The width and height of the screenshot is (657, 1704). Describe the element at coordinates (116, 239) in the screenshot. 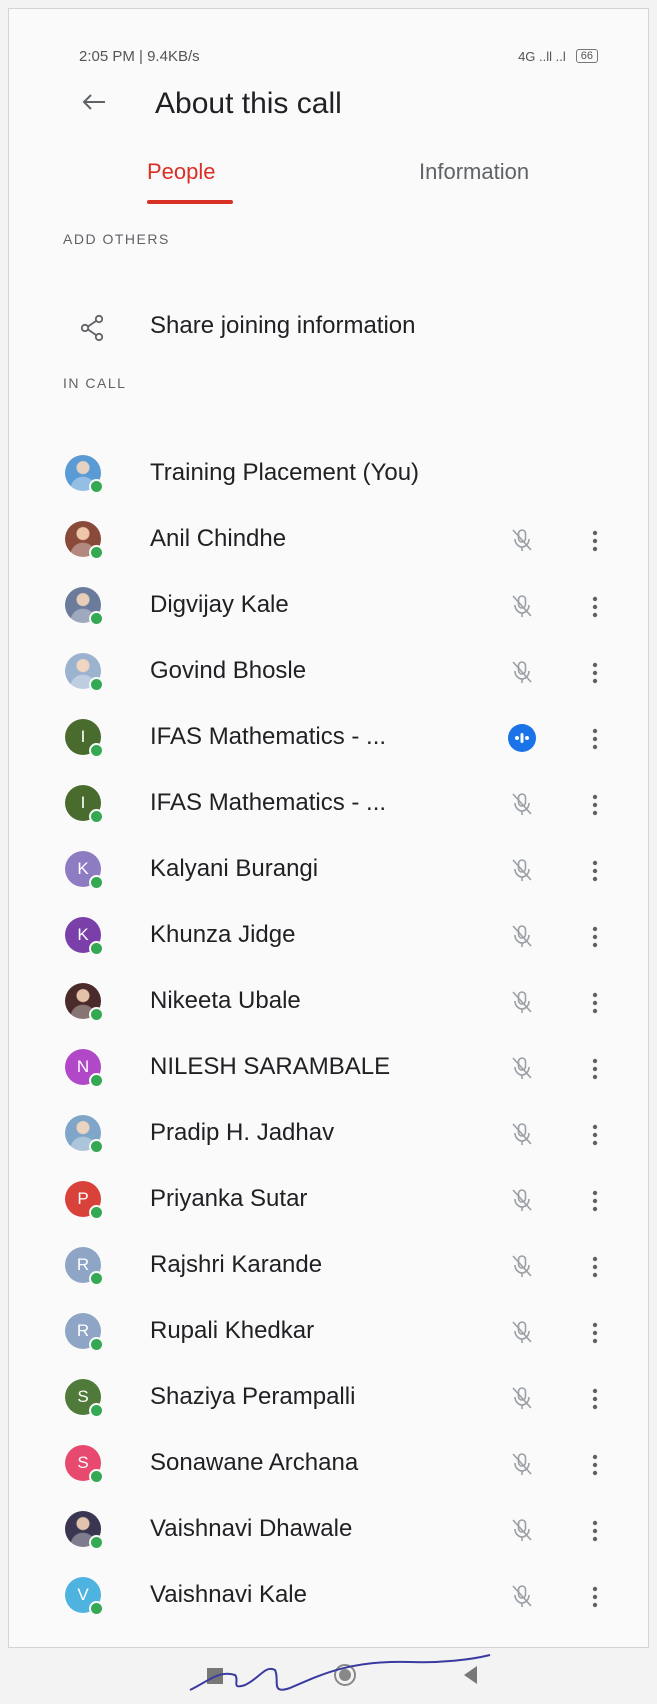

I see `add-others-label: ADD OTHERS` at that location.